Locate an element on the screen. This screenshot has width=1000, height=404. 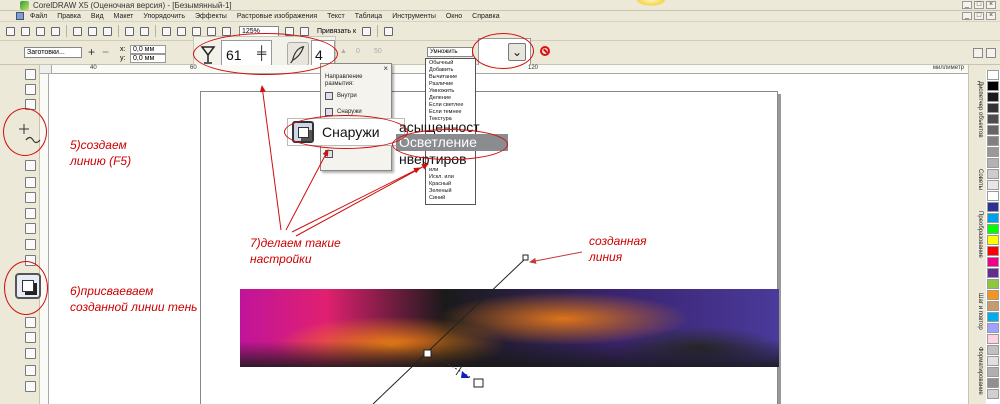
blend-option: Различие is located at coordinates (441, 84).